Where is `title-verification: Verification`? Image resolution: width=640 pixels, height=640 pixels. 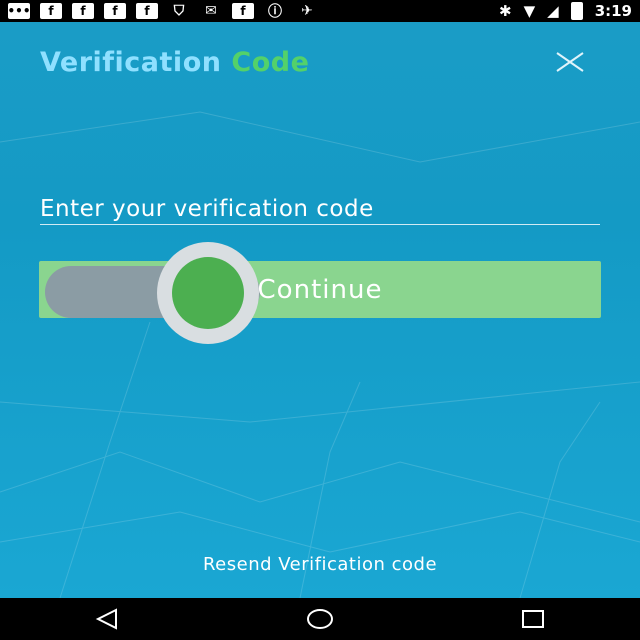
title-verification: Verification is located at coordinates (131, 62).